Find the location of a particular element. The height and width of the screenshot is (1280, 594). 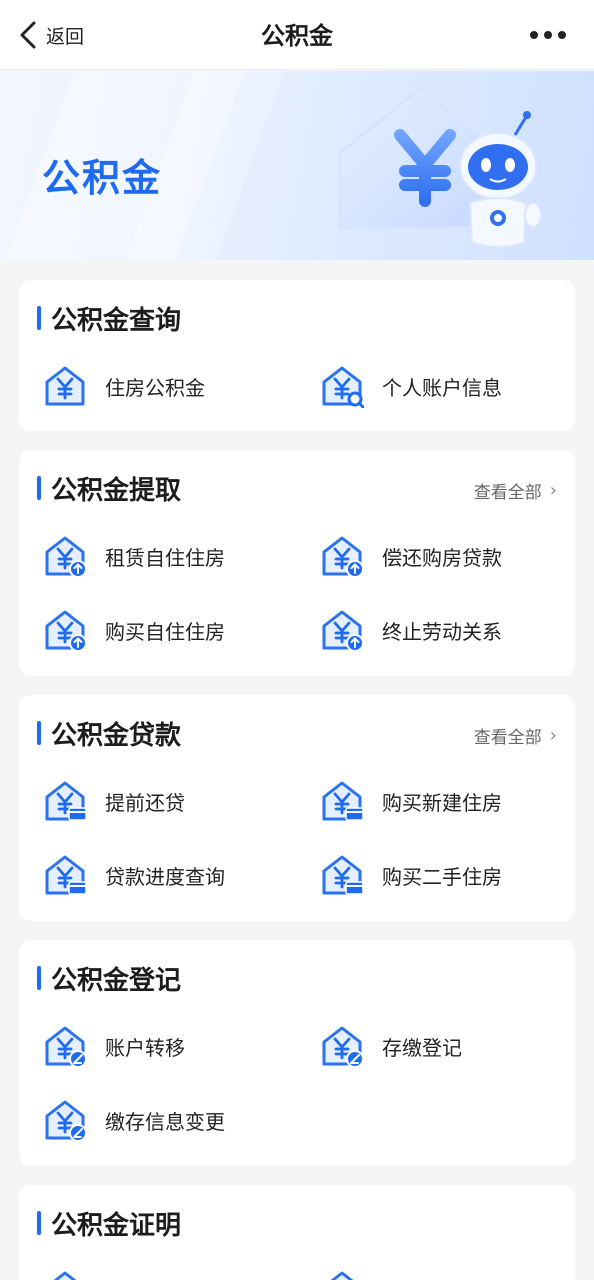

header-banner: 公积金 is located at coordinates (297, 165).